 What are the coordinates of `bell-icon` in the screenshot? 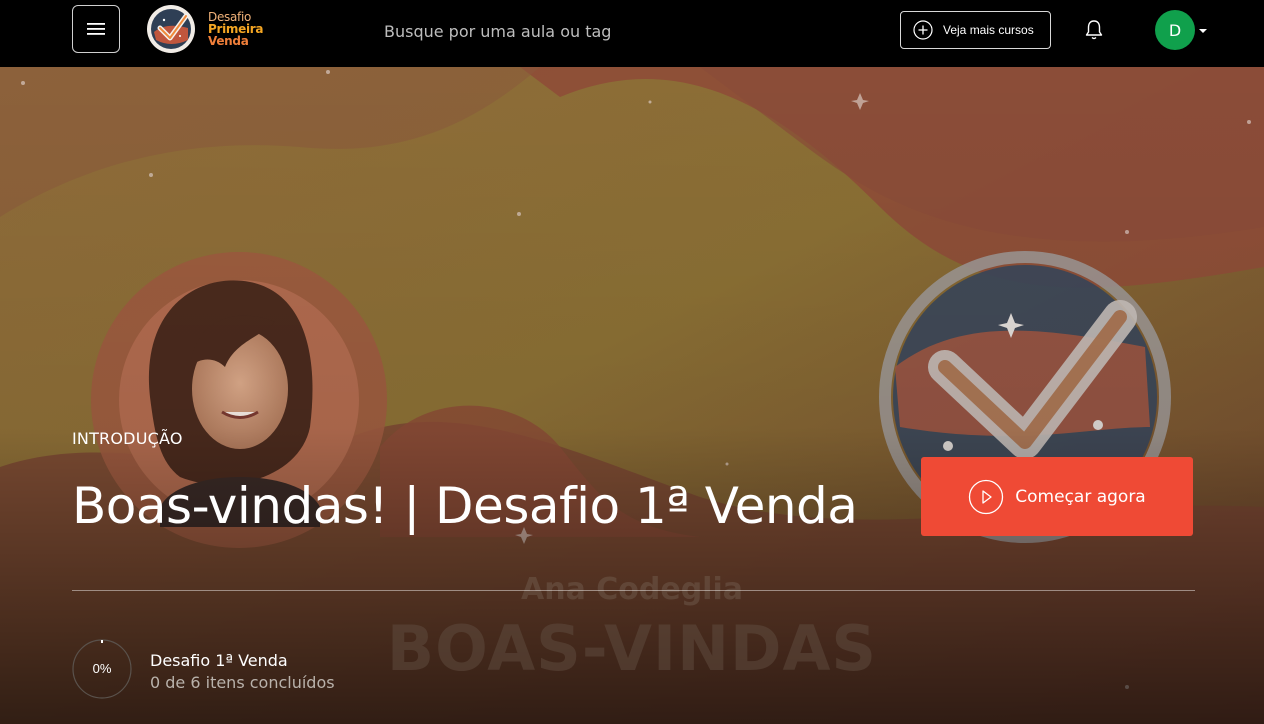 It's located at (1094, 30).